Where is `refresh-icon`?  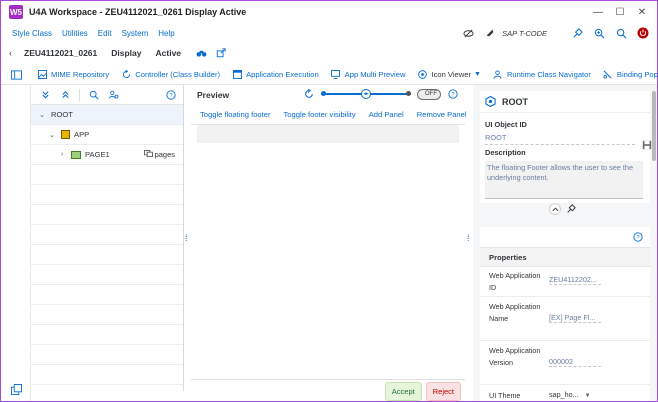
refresh-icon is located at coordinates (309, 94).